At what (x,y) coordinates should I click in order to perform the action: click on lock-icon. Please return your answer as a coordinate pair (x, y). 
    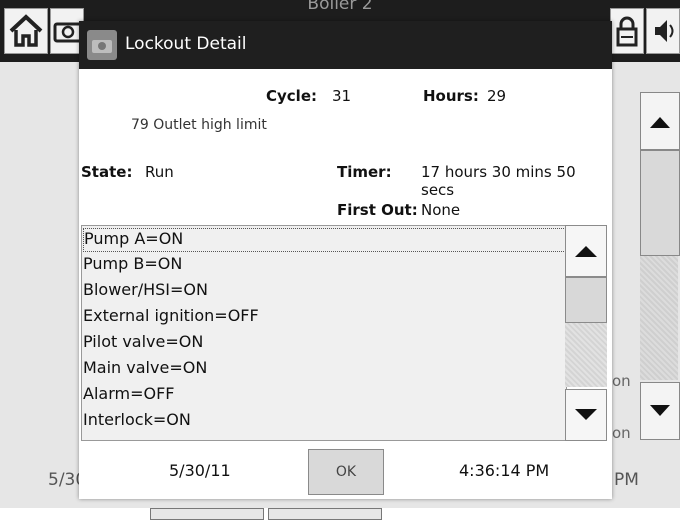
    Looking at the image, I should click on (627, 31).